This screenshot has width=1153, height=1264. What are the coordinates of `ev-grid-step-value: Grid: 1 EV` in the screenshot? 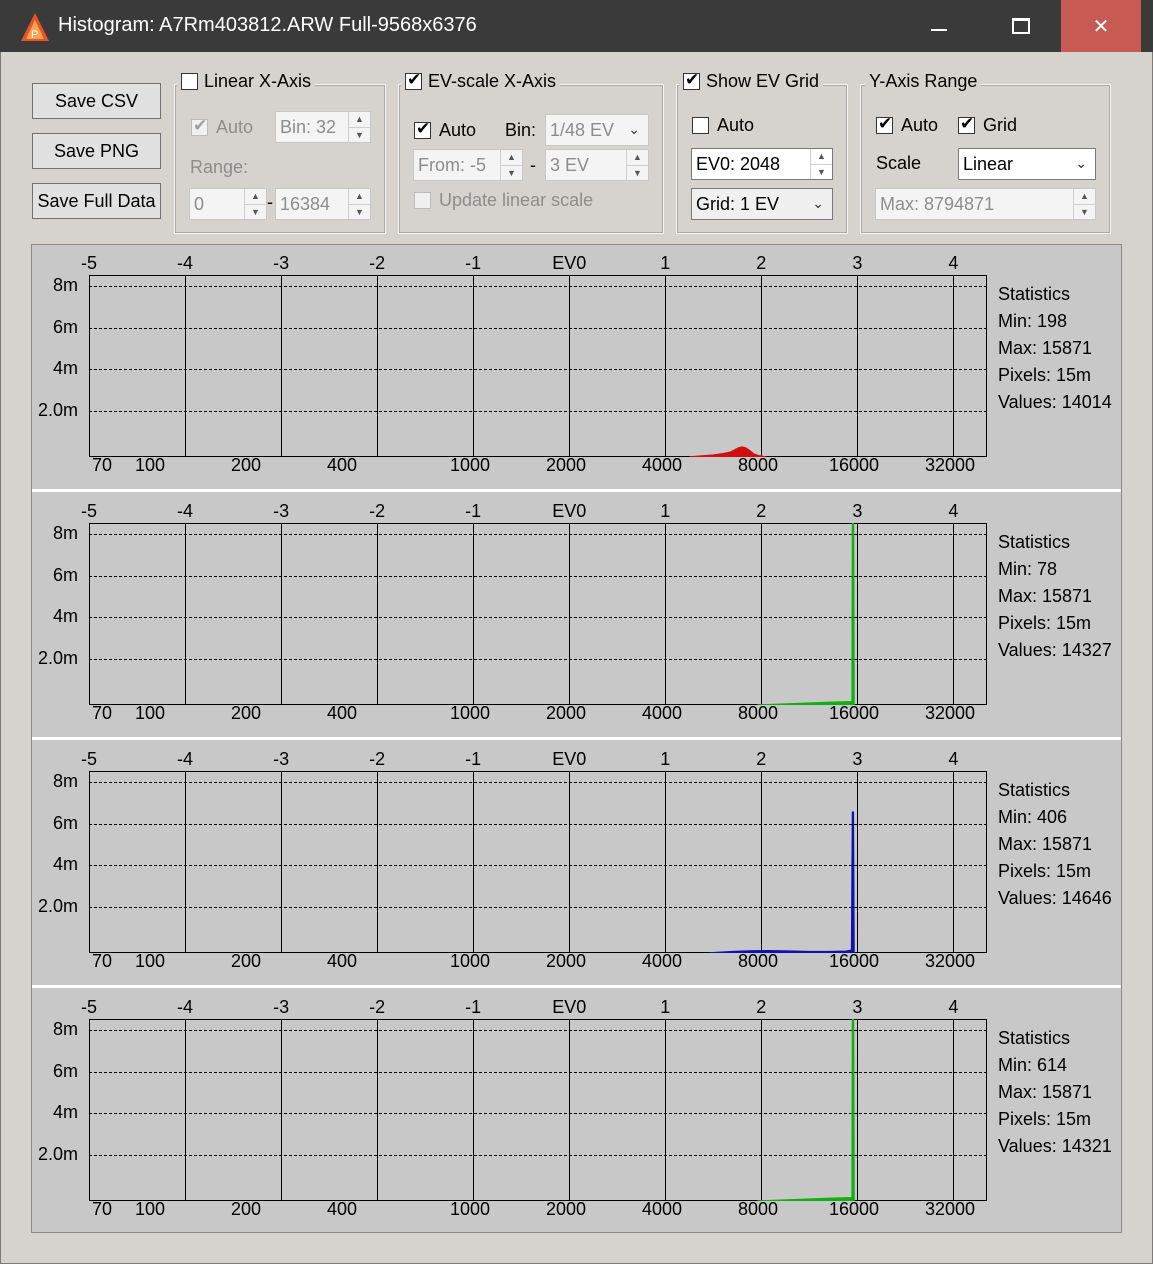 It's located at (738, 203).